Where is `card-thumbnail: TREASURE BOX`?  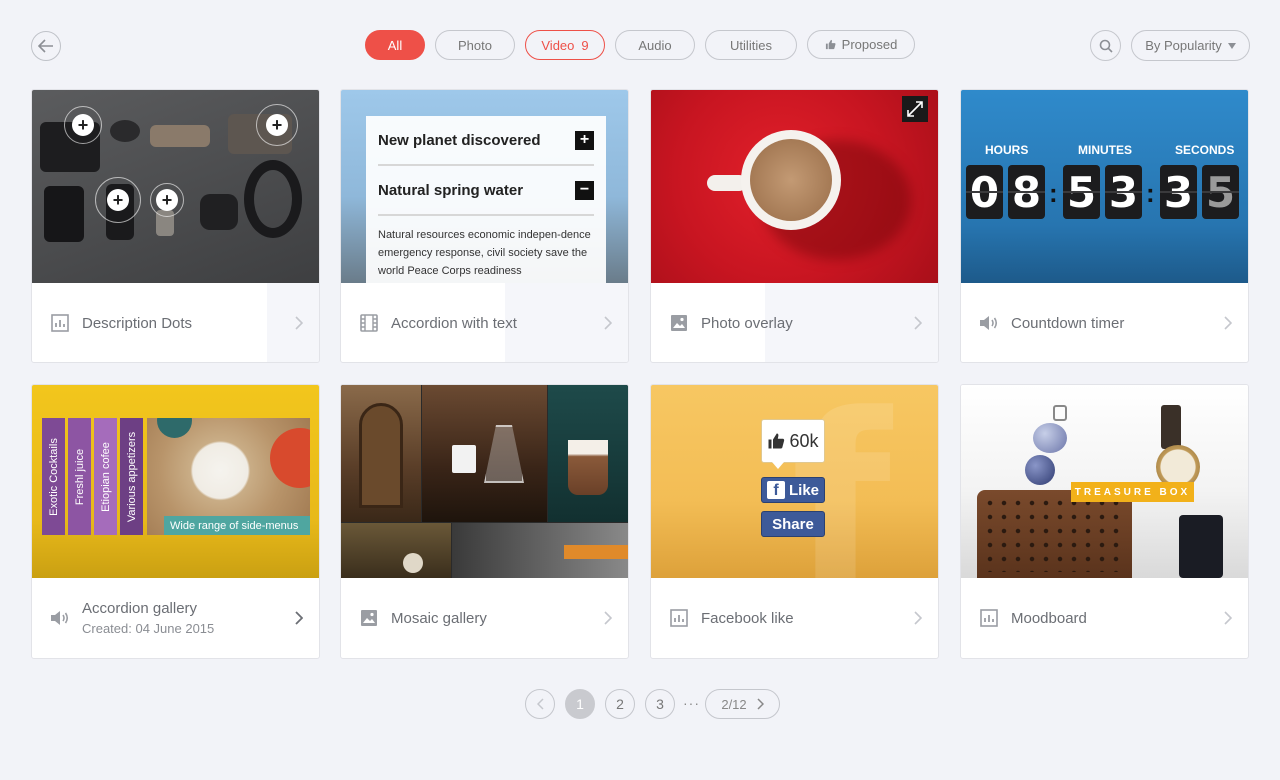 card-thumbnail: TREASURE BOX is located at coordinates (1104, 481).